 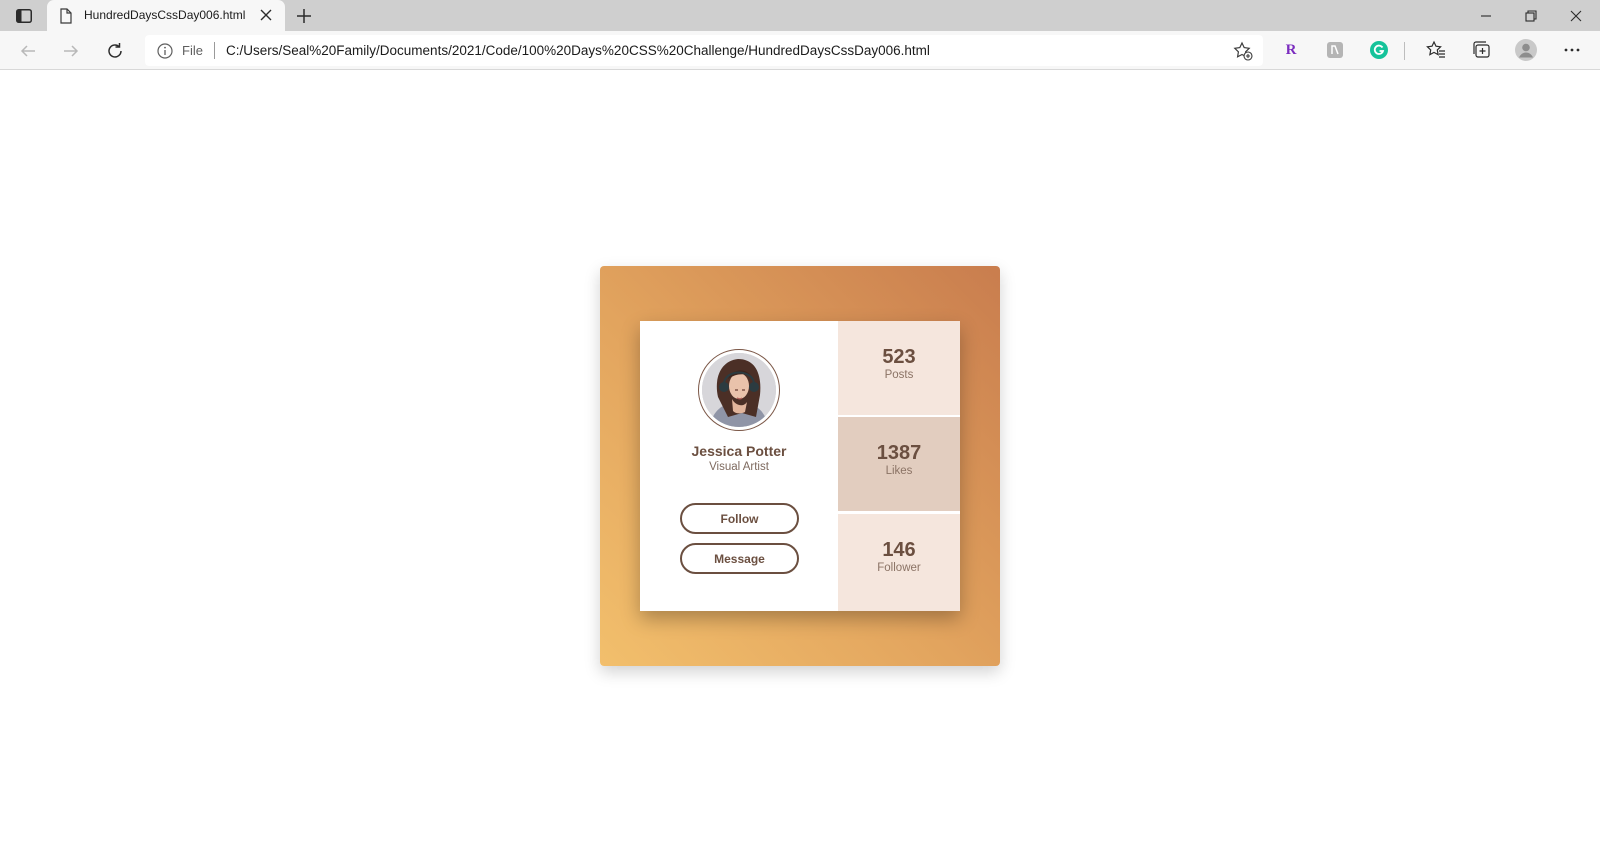 I want to click on avatar-photo, so click(x=739, y=390).